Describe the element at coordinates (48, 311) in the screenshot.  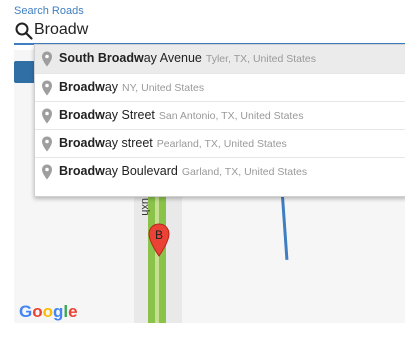
I see `google-logo: Google` at that location.